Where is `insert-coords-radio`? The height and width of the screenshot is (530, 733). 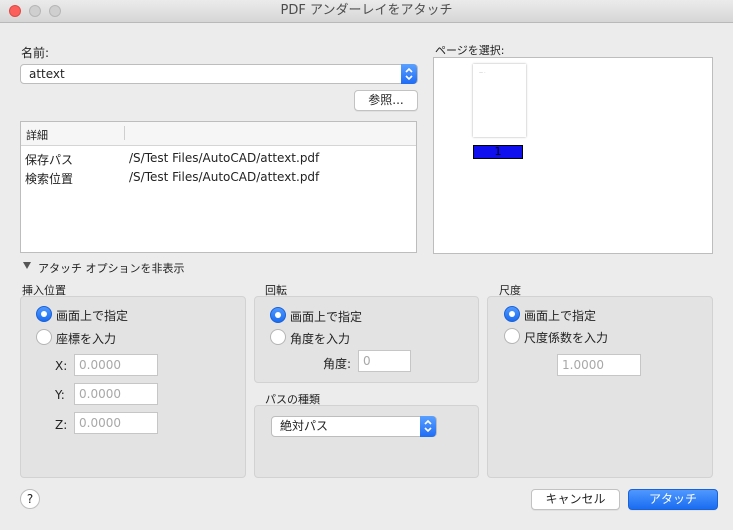 insert-coords-radio is located at coordinates (44, 337).